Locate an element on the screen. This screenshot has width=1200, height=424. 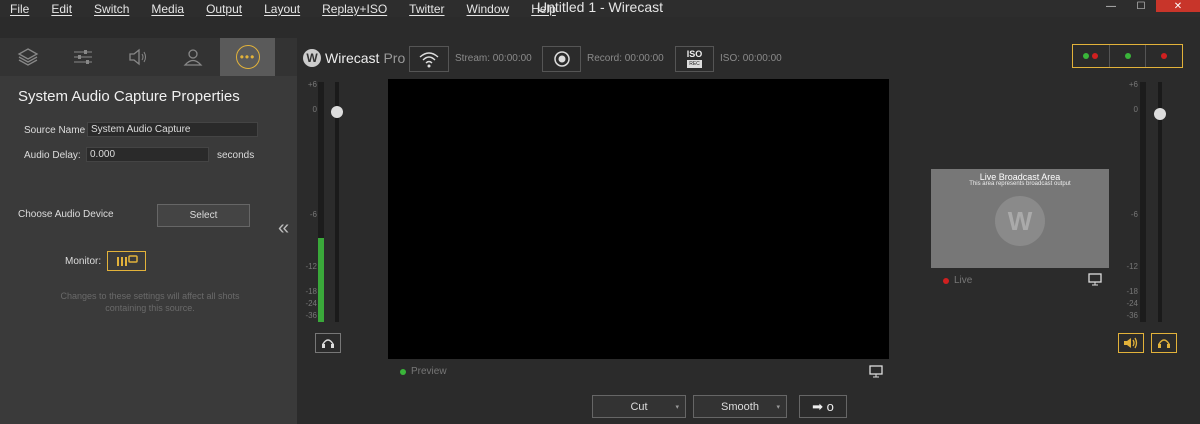
smooth-label: Smooth is located at coordinates (740, 406).